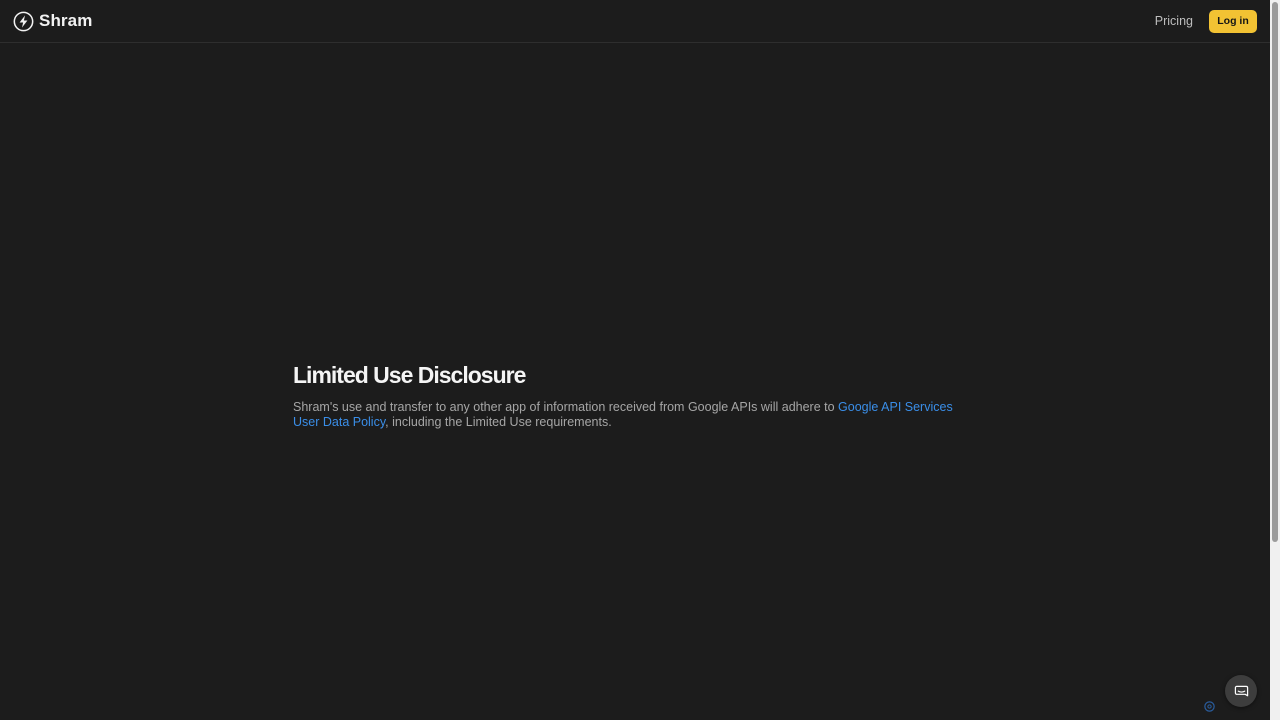 The width and height of the screenshot is (1280, 720). Describe the element at coordinates (1206, 21) in the screenshot. I see `nav-links: Pricing Log in` at that location.